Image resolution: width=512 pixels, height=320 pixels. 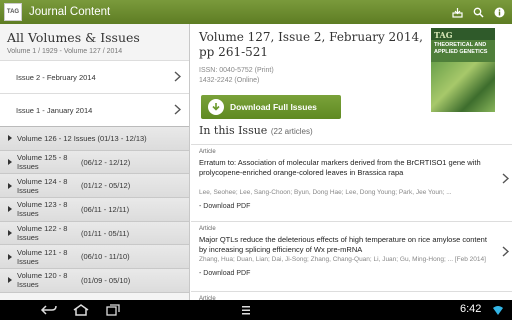 I want to click on issn-print: ISSN: 0040-5752 (Print), so click(x=236, y=70).